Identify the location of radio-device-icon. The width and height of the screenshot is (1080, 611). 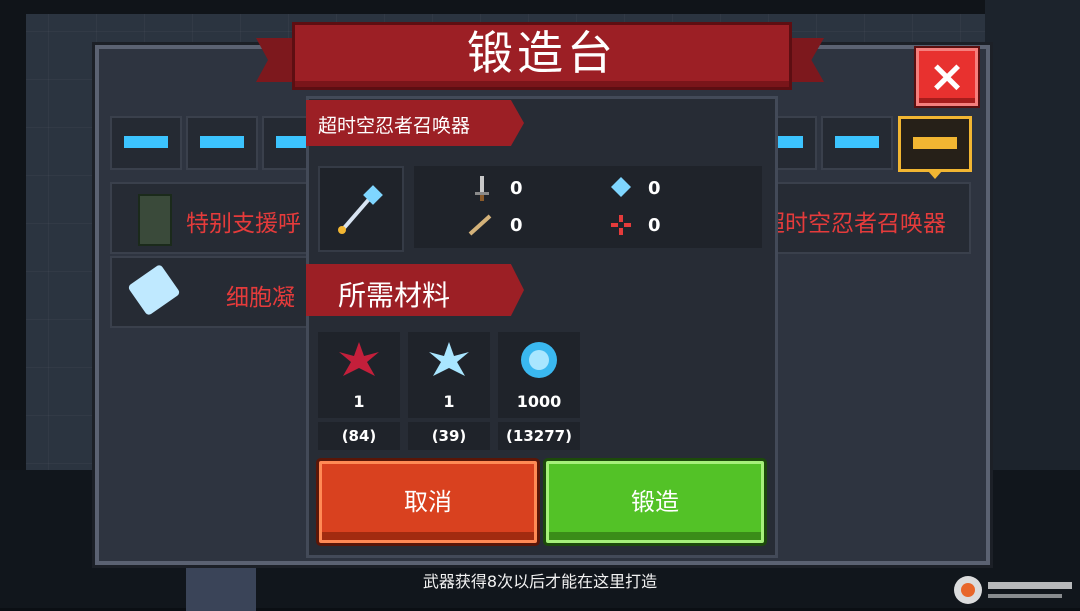
(155, 220).